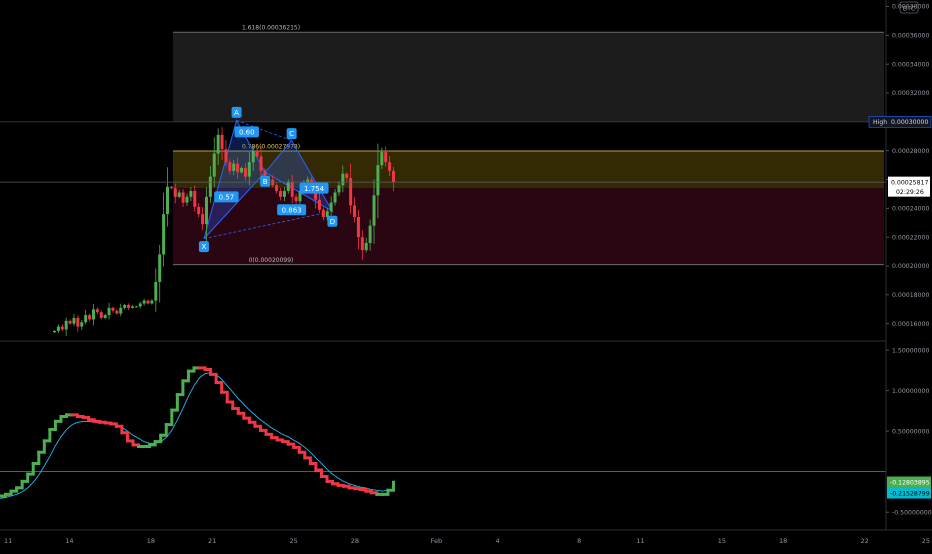 The width and height of the screenshot is (932, 554). I want to click on pattern-point-x: X, so click(203, 247).